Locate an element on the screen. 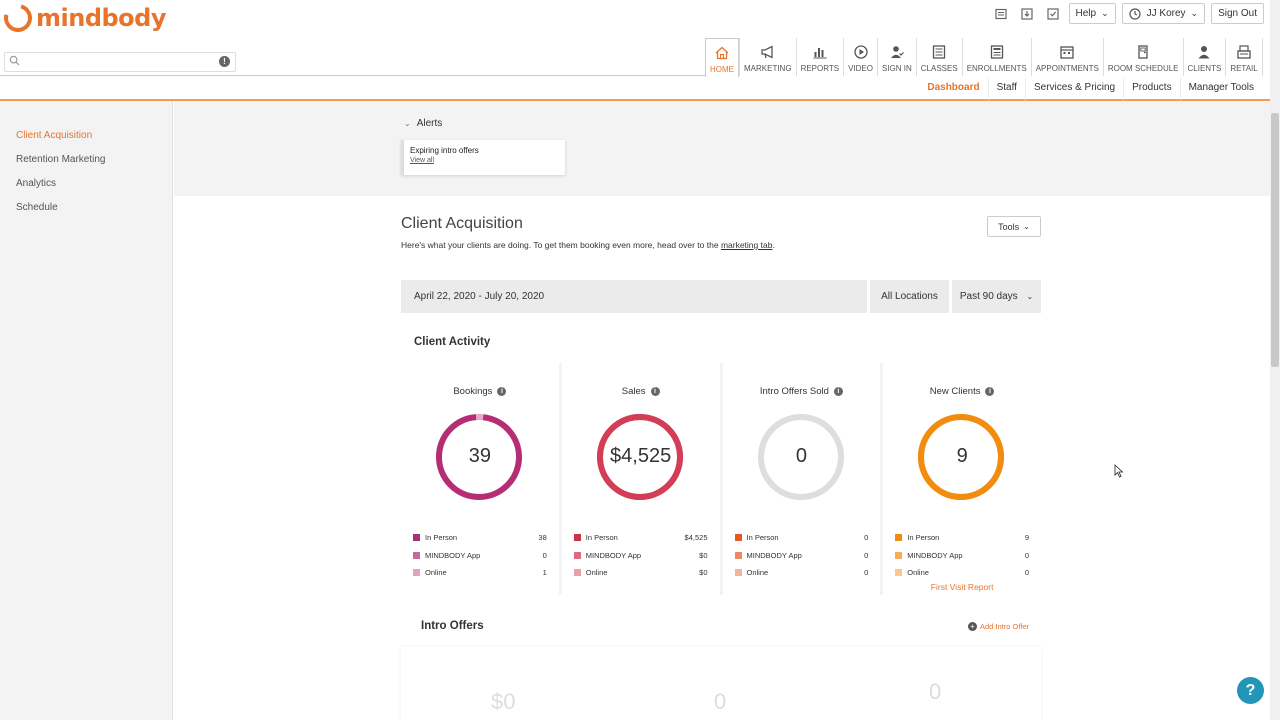 This screenshot has width=1280, height=720. stat-title: Intro Offers Sold i is located at coordinates (802, 391).